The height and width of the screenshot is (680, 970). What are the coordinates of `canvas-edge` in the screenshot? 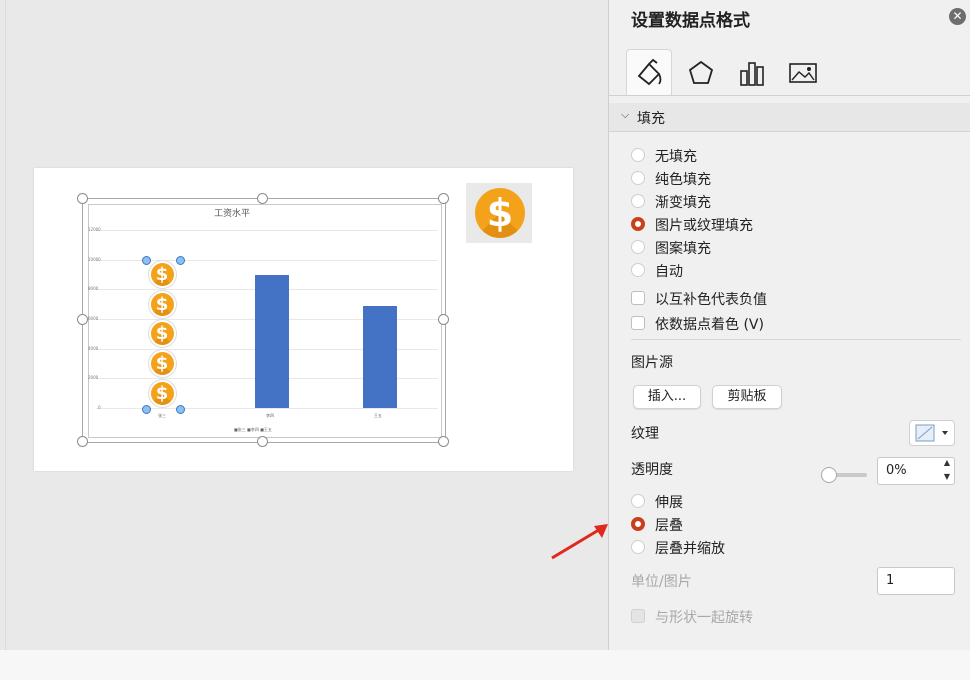 It's located at (5, 325).